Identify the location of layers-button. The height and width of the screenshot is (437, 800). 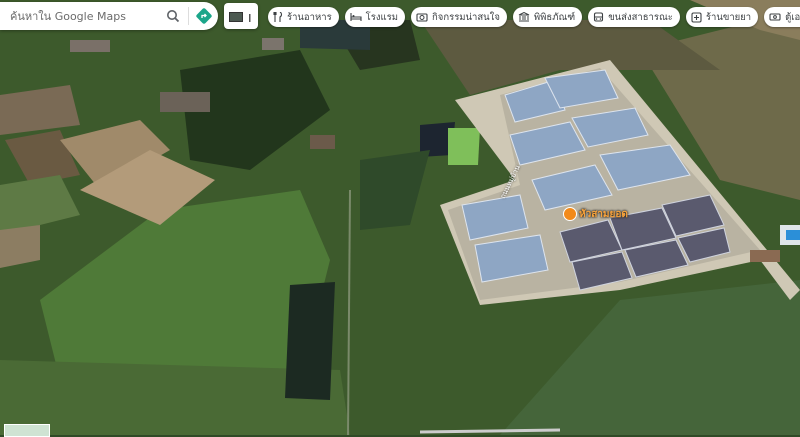
(241, 16).